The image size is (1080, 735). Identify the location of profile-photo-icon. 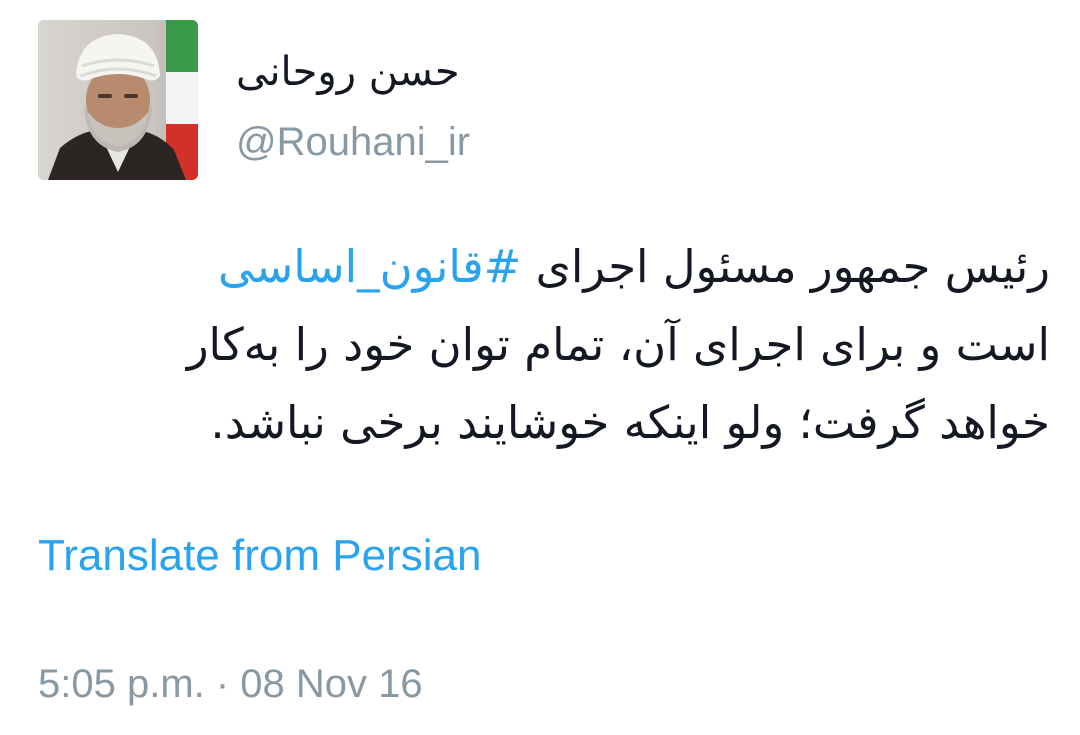
(118, 100).